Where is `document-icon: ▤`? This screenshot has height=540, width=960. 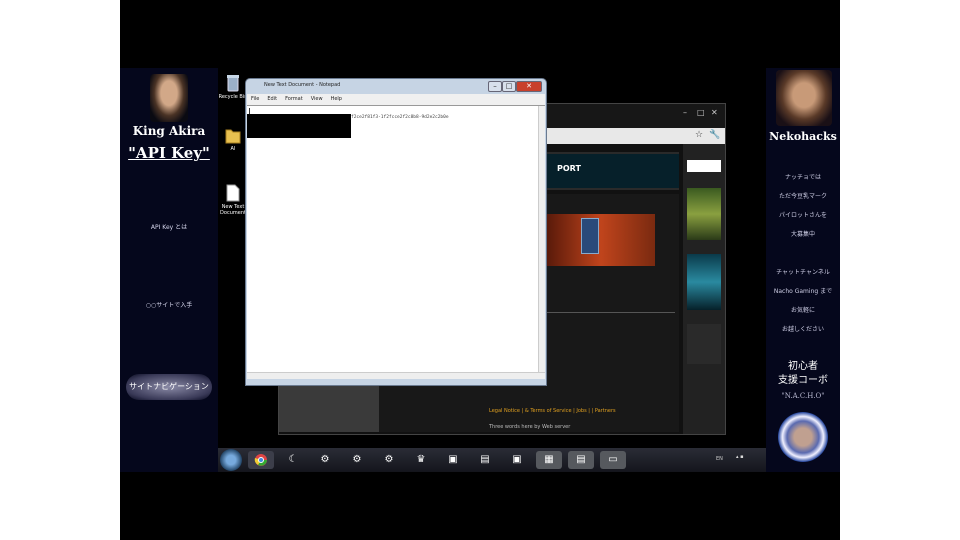 document-icon: ▤ is located at coordinates (485, 459).